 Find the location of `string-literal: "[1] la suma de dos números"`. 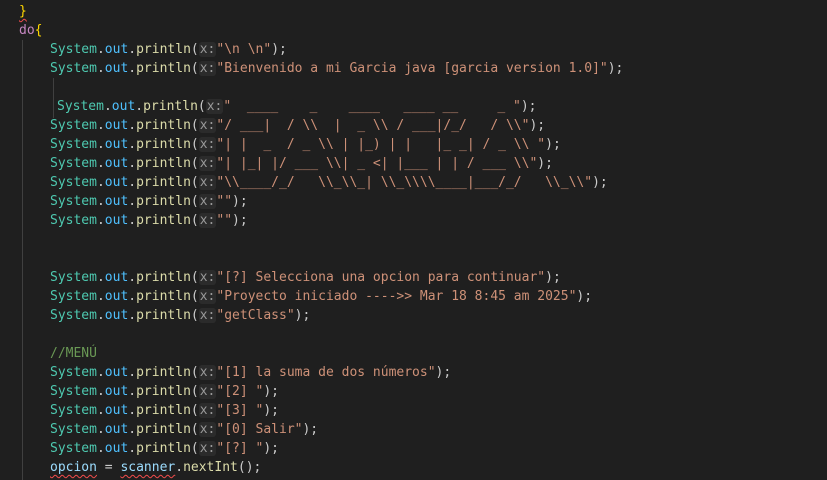

string-literal: "[1] la suma de dos números" is located at coordinates (326, 372).